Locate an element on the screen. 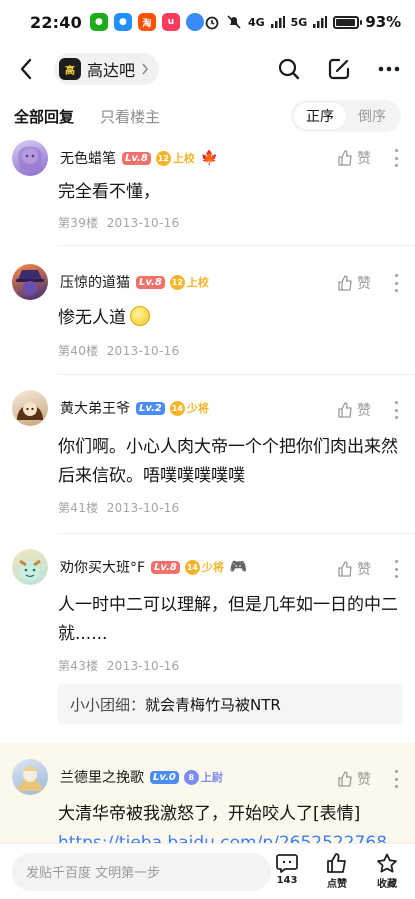 Image resolution: width=415 pixels, height=899 pixels. post-content: 你们啊。小心人肉大帝一个个把你们肉出来然后来信砍。唔噗噗噗噗噗 is located at coordinates (228, 461).